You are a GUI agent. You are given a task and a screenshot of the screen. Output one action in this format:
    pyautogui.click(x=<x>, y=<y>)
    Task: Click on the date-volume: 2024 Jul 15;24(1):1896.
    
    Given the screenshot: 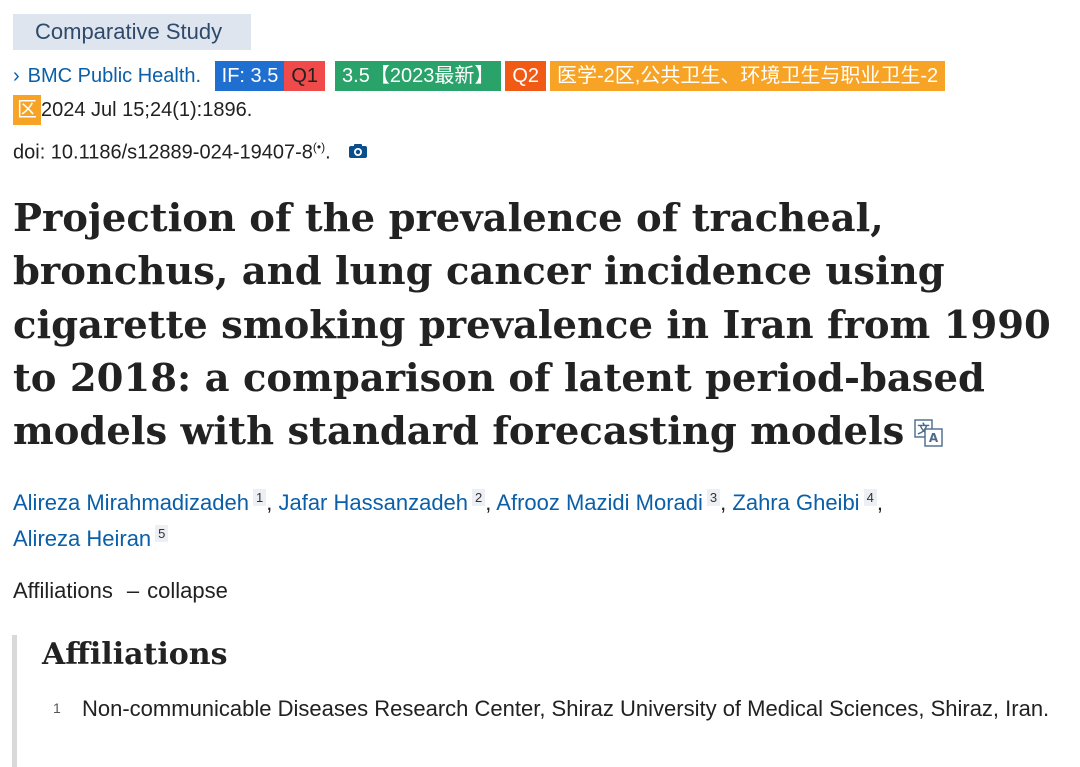 What is the action you would take?
    pyautogui.click(x=147, y=110)
    